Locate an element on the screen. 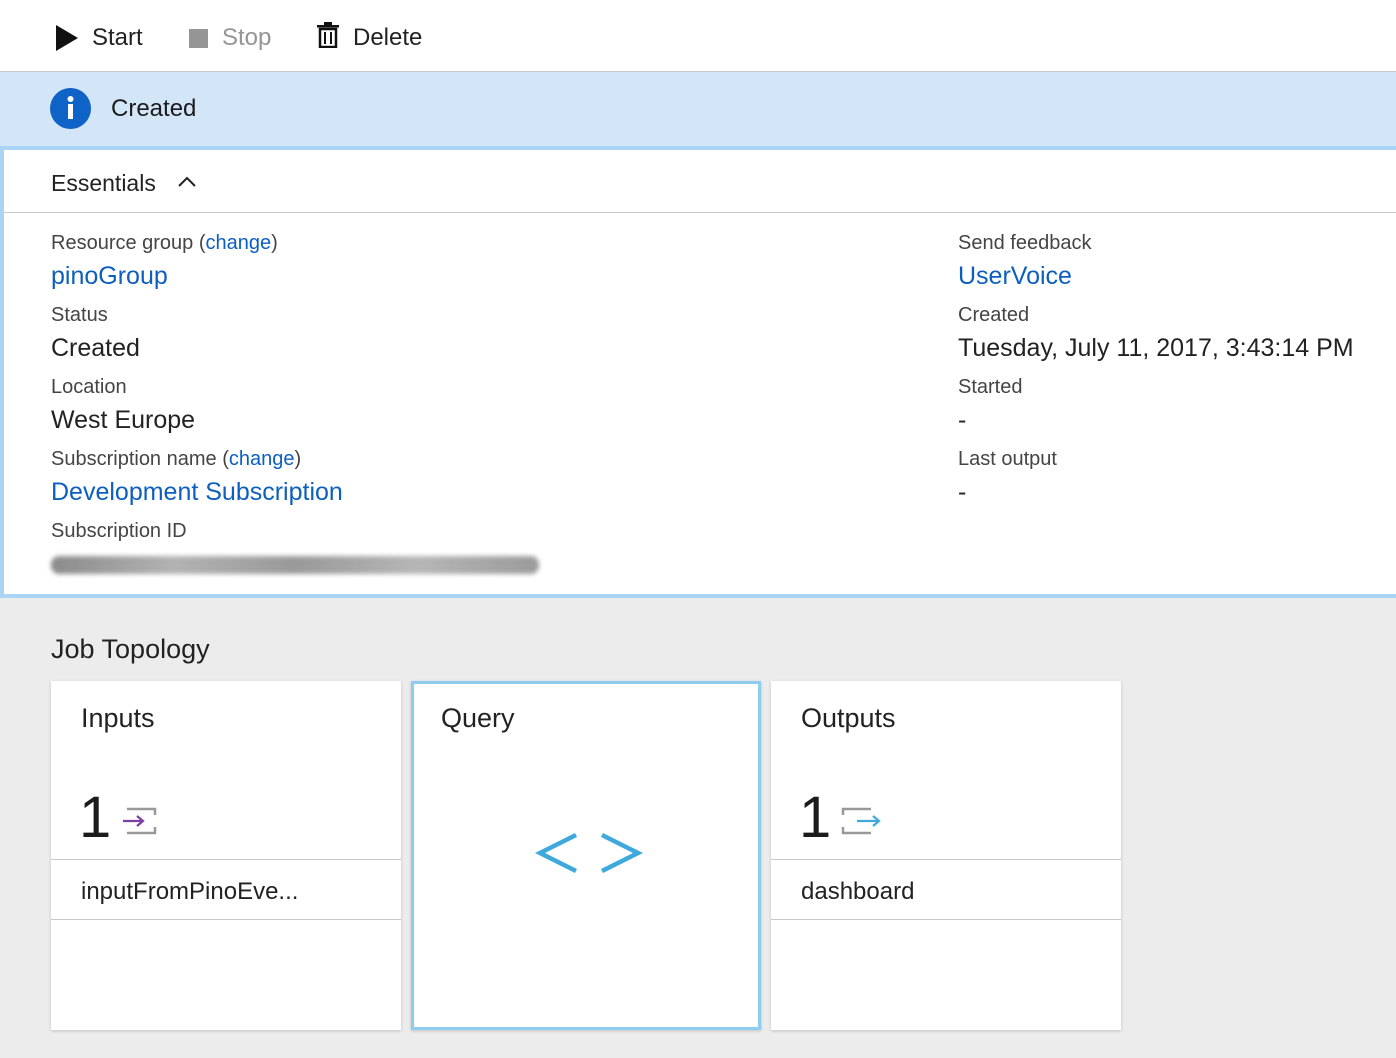 The width and height of the screenshot is (1396, 1058). status-value: Created is located at coordinates (95, 348).